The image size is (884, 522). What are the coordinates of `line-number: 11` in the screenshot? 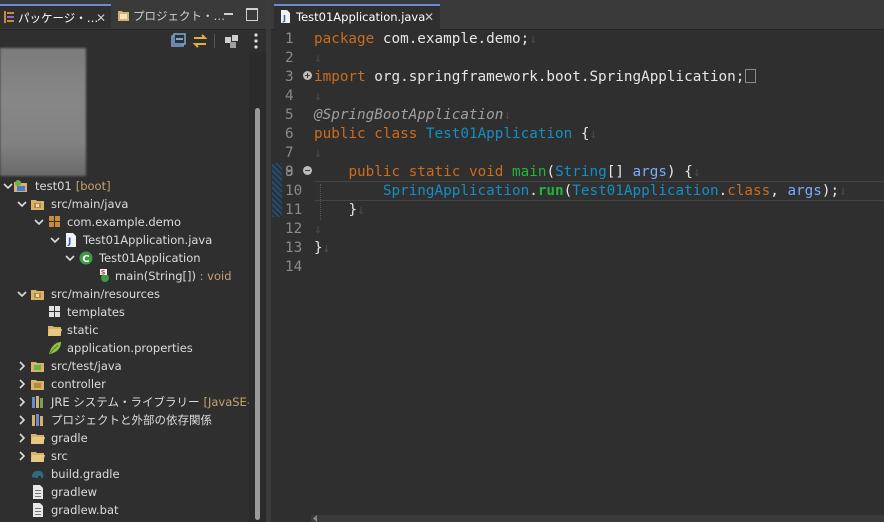 It's located at (294, 210).